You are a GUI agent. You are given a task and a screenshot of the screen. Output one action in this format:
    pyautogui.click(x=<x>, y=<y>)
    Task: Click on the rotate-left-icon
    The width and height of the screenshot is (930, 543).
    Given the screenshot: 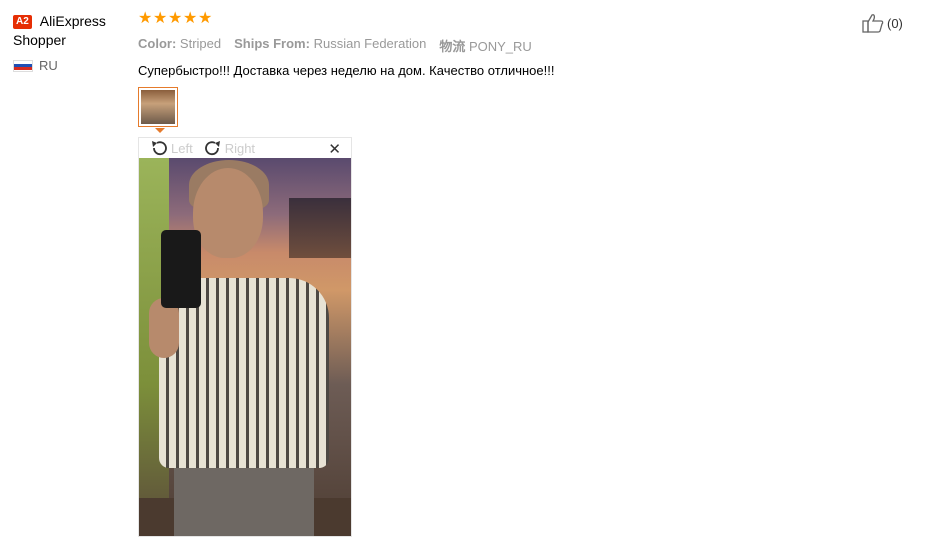 What is the action you would take?
    pyautogui.click(x=159, y=148)
    